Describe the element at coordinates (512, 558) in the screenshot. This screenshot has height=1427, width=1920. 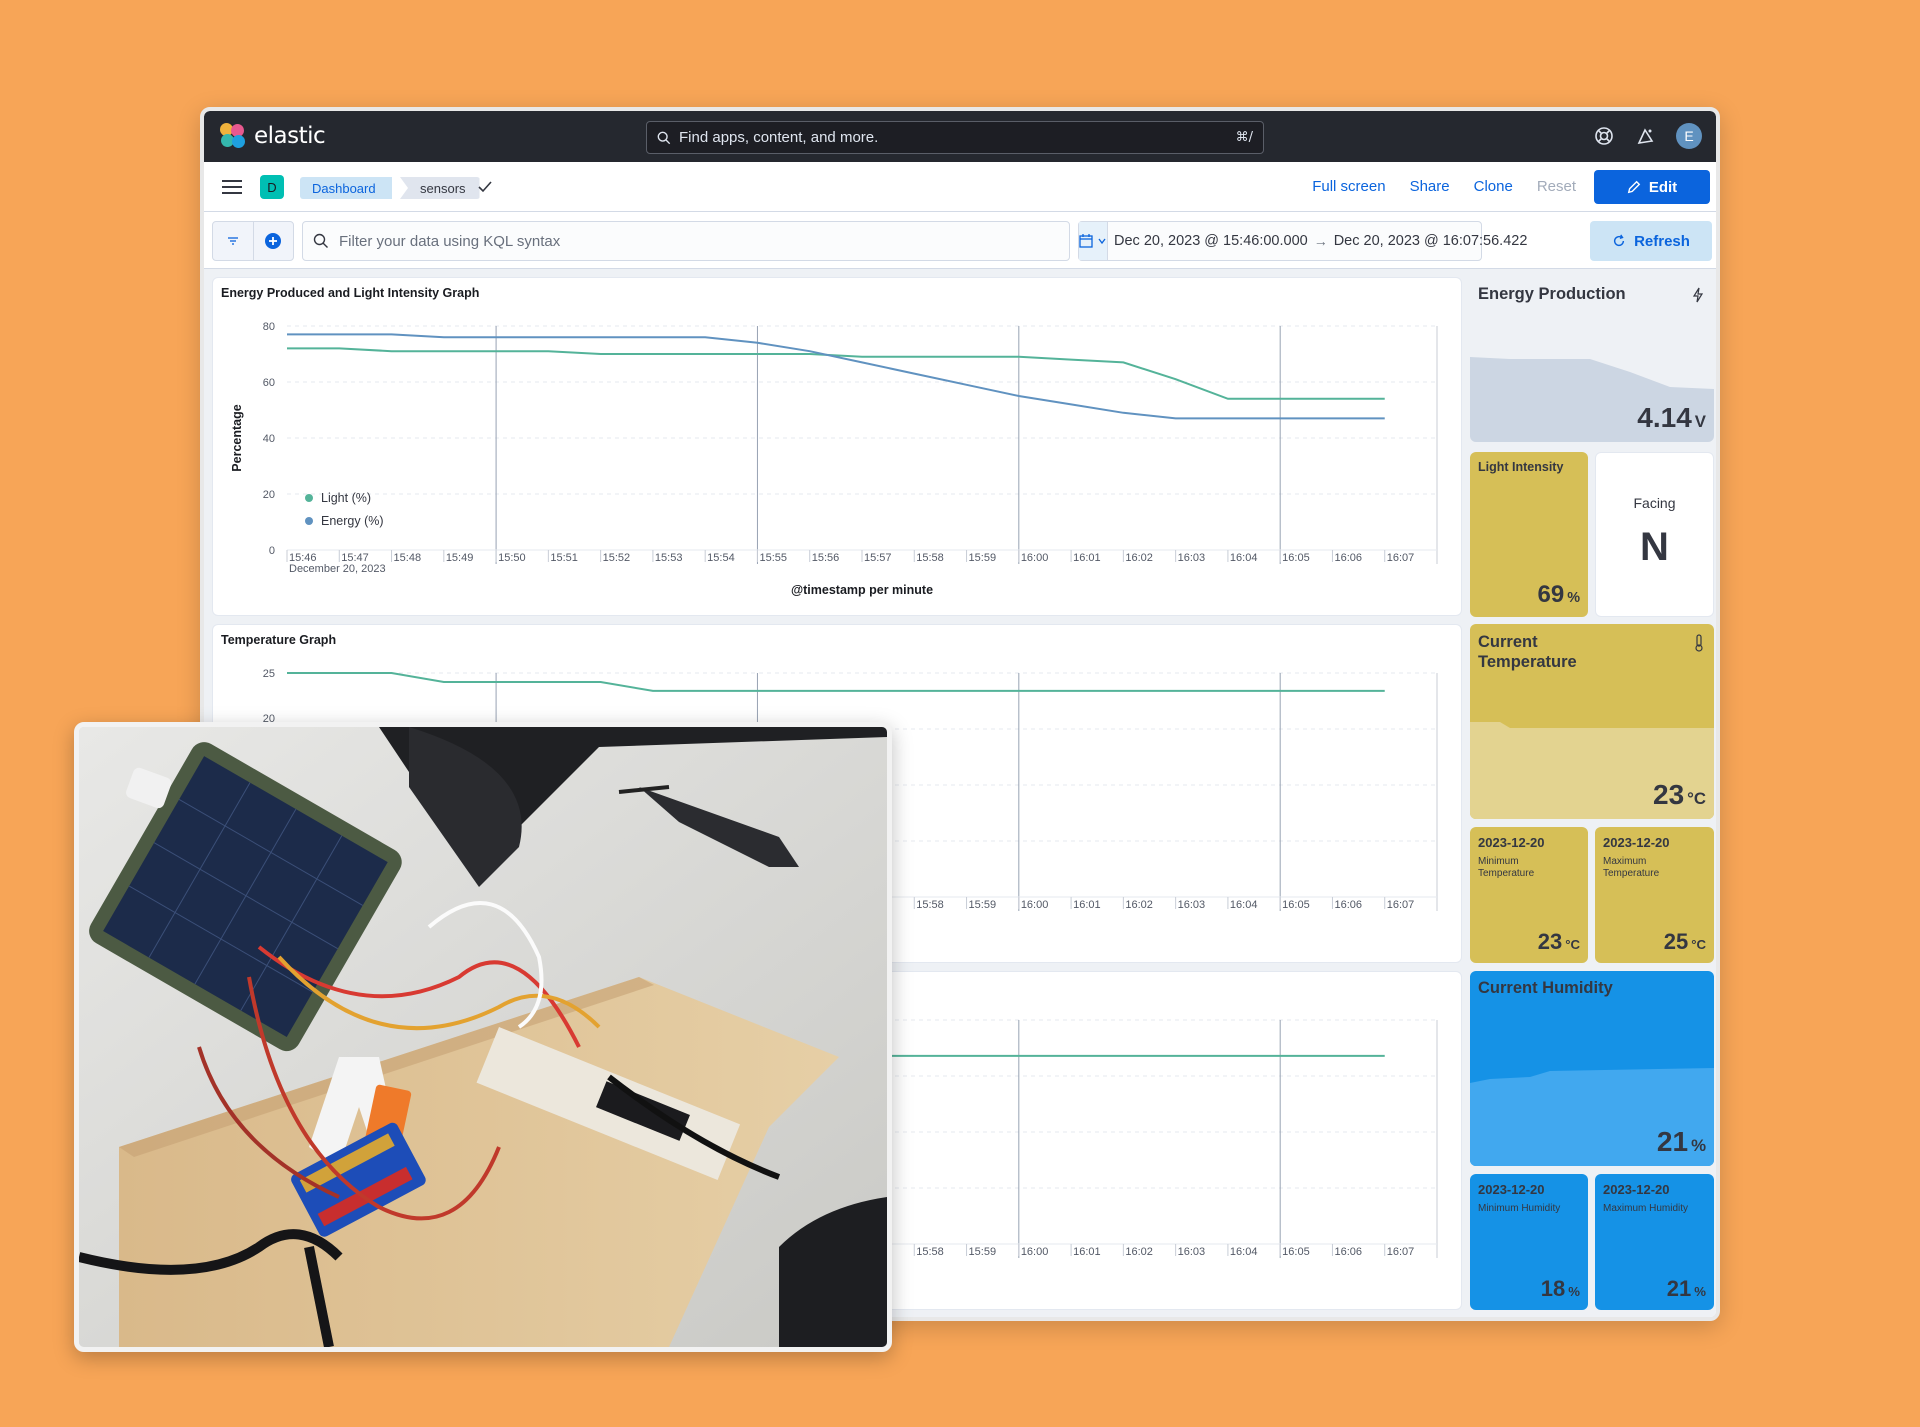
I see `x-tick-label: 15:50` at that location.